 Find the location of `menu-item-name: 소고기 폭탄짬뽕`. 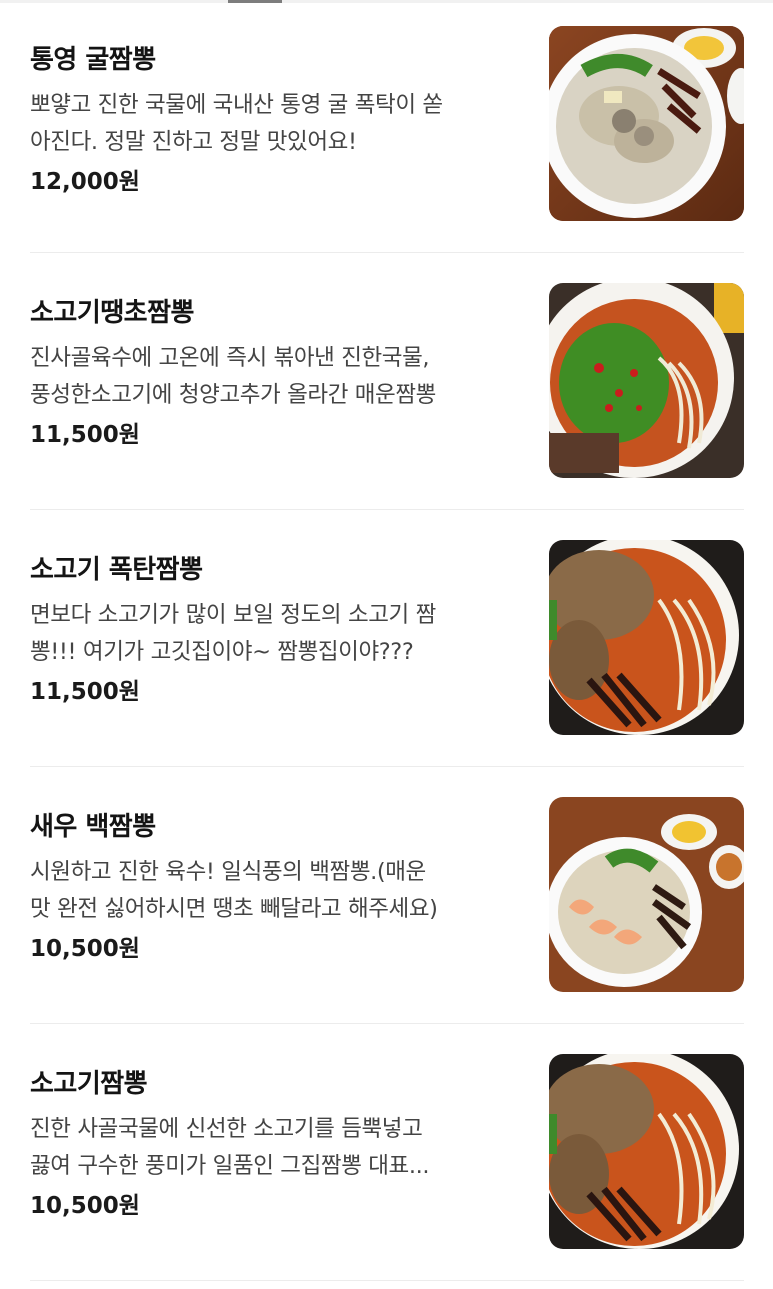

menu-item-name: 소고기 폭탄짬뽕 is located at coordinates (116, 570).